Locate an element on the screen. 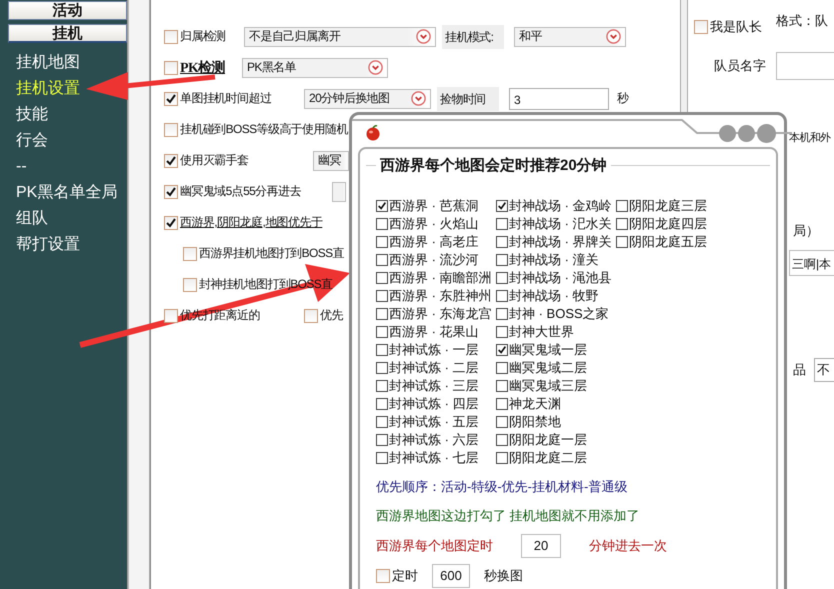 This screenshot has height=589, width=834. format-hint: 格式：队 is located at coordinates (802, 21).